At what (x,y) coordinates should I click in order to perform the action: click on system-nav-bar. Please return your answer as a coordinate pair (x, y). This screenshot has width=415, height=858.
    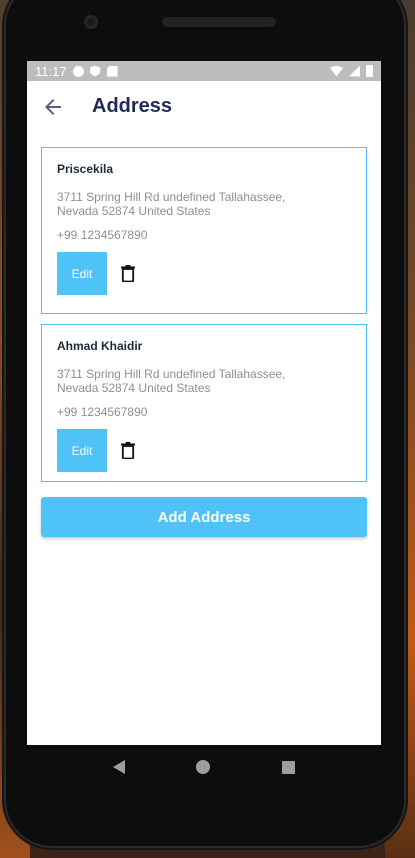
    Looking at the image, I should click on (204, 767).